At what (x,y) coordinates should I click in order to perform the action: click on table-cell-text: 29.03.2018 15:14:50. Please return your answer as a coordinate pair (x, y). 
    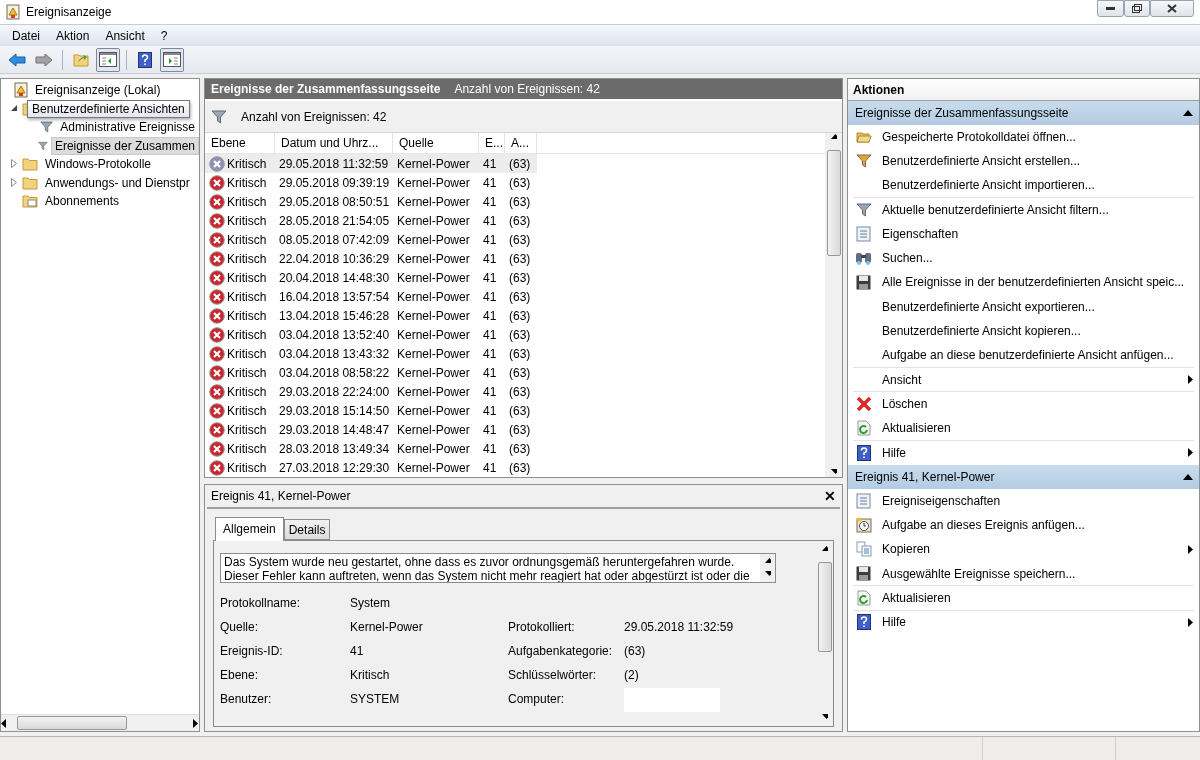
    Looking at the image, I should click on (334, 410).